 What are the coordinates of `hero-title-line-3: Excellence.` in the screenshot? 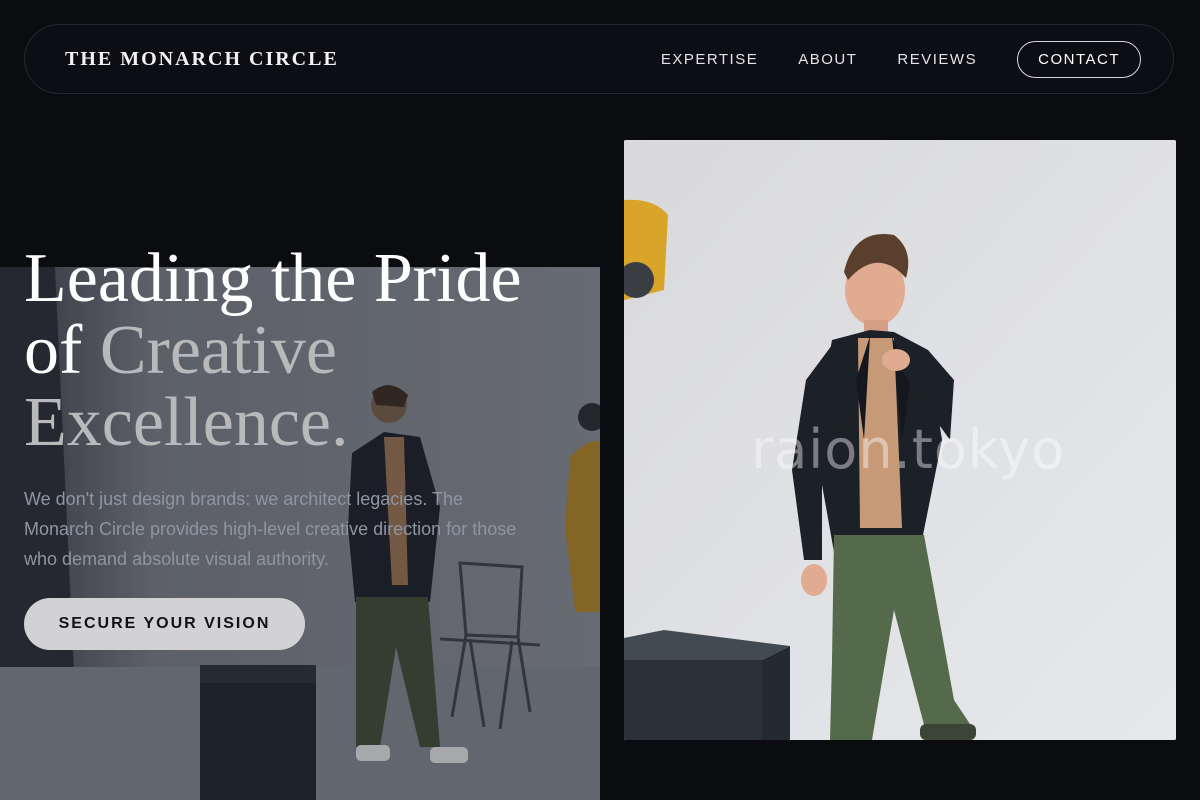 It's located at (186, 422).